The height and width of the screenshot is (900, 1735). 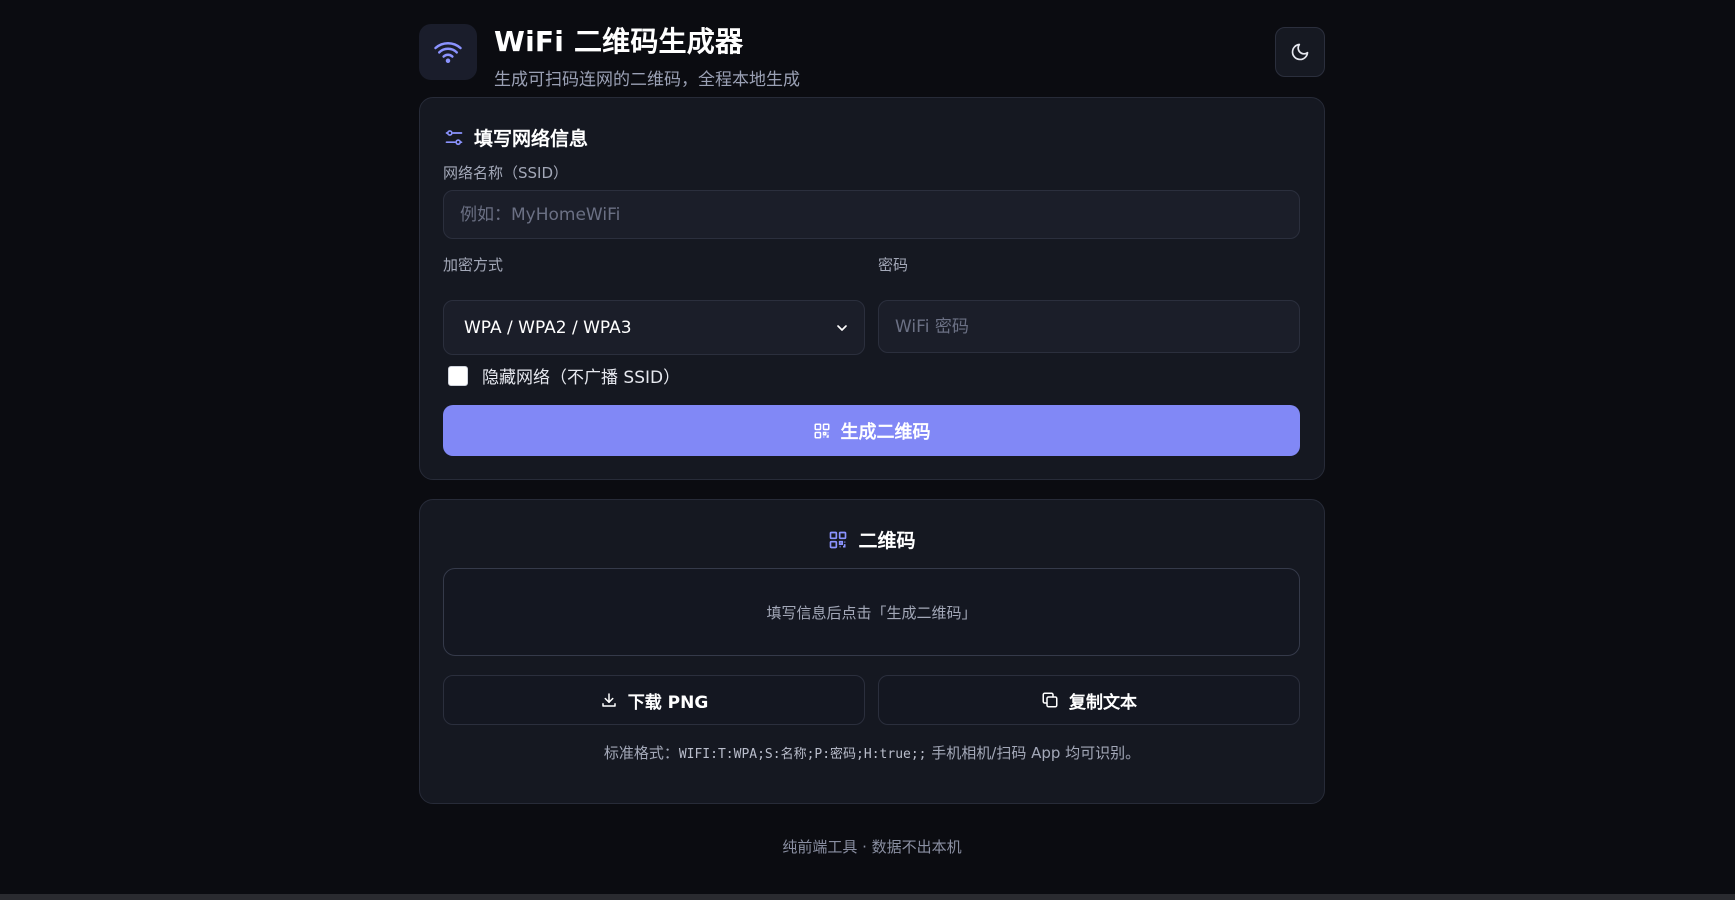 I want to click on wifi-icon, so click(x=448, y=52).